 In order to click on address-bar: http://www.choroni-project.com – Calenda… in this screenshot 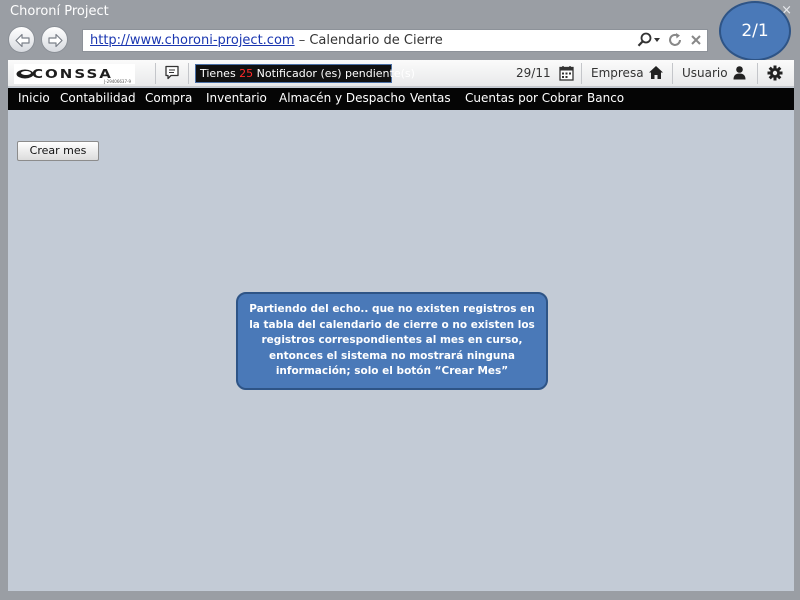, I will do `click(395, 40)`.